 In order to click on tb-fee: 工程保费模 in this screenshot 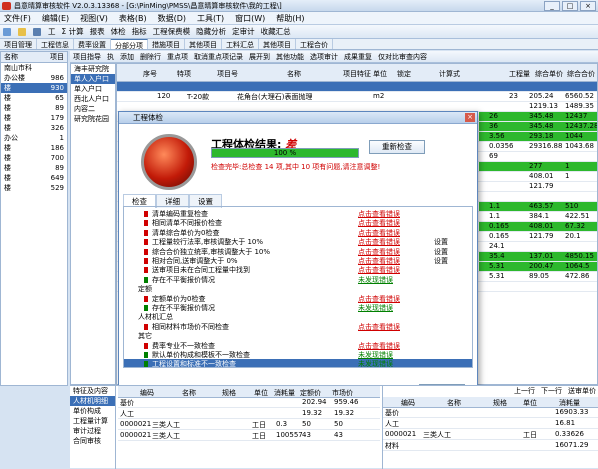, I will do `click(172, 31)`.